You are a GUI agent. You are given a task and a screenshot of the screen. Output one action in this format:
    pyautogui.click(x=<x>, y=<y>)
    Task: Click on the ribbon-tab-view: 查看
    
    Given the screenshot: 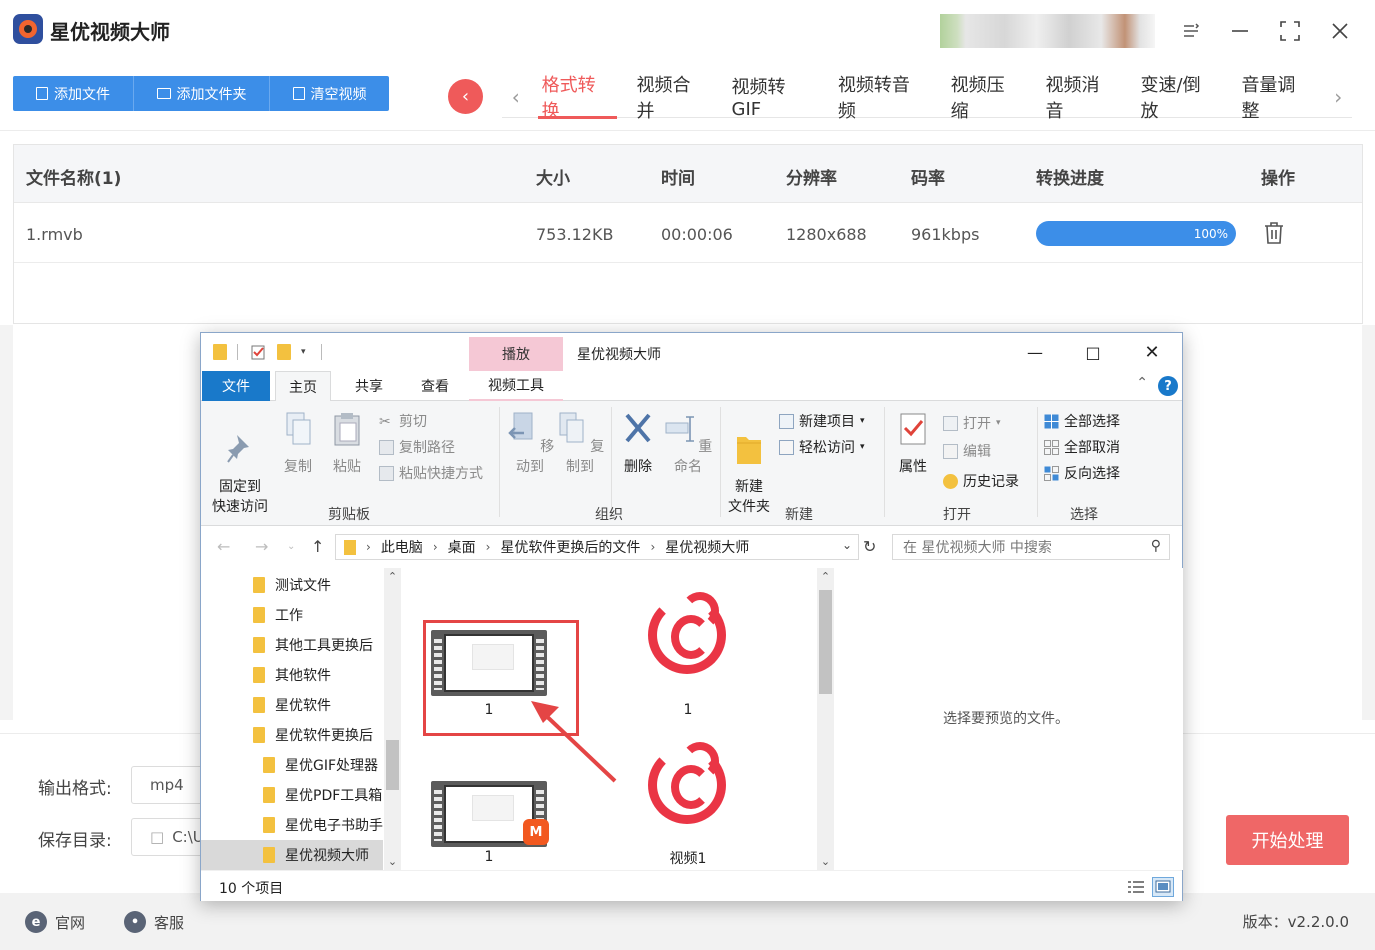 What is the action you would take?
    pyautogui.click(x=435, y=386)
    